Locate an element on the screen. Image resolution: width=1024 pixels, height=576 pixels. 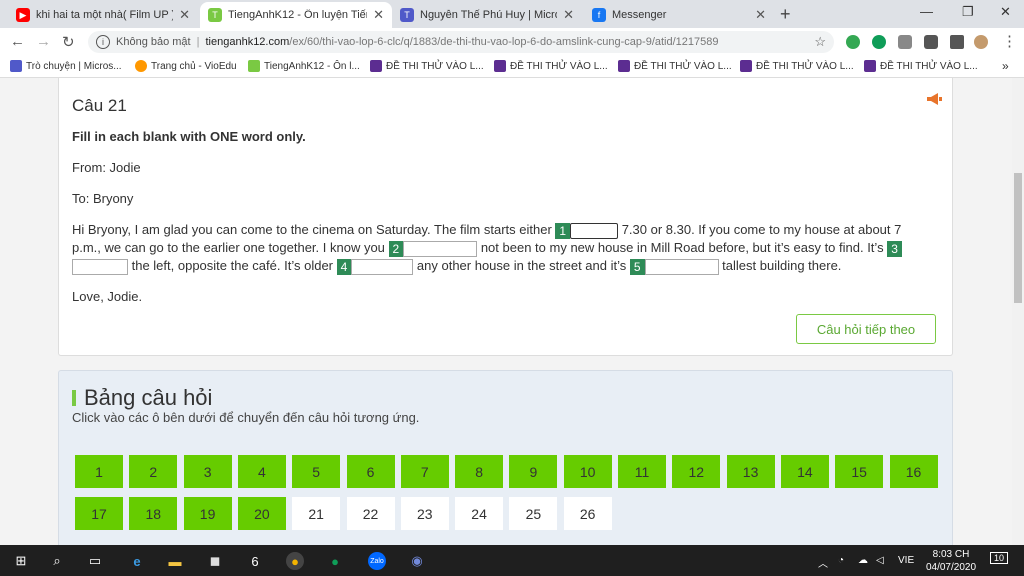
question-number-button: 4 is located at coordinates (261, 471).